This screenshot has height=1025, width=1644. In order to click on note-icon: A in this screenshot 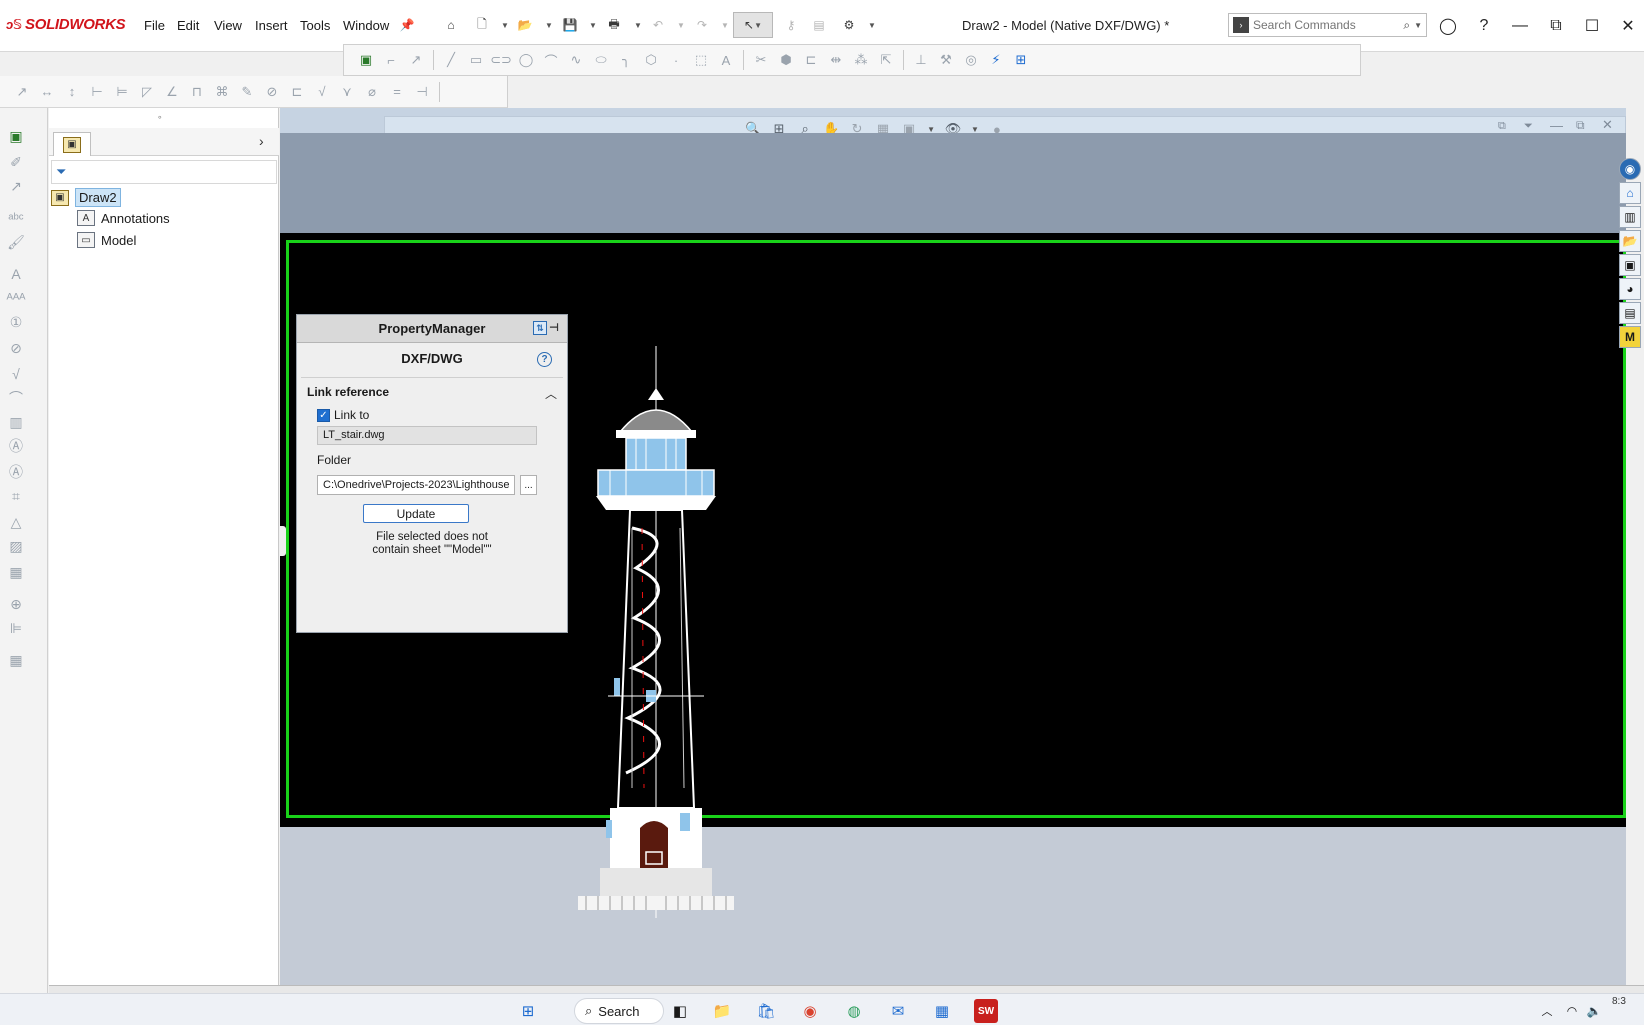, I will do `click(16, 274)`.